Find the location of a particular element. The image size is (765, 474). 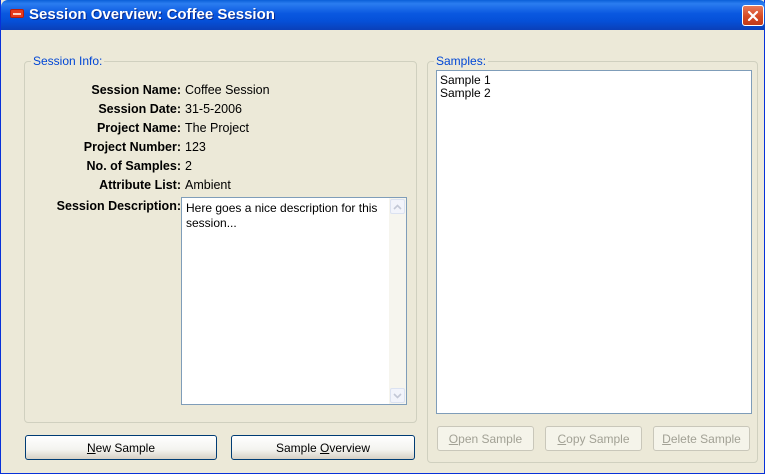

sample-overview-button: Sample Overview is located at coordinates (323, 447).